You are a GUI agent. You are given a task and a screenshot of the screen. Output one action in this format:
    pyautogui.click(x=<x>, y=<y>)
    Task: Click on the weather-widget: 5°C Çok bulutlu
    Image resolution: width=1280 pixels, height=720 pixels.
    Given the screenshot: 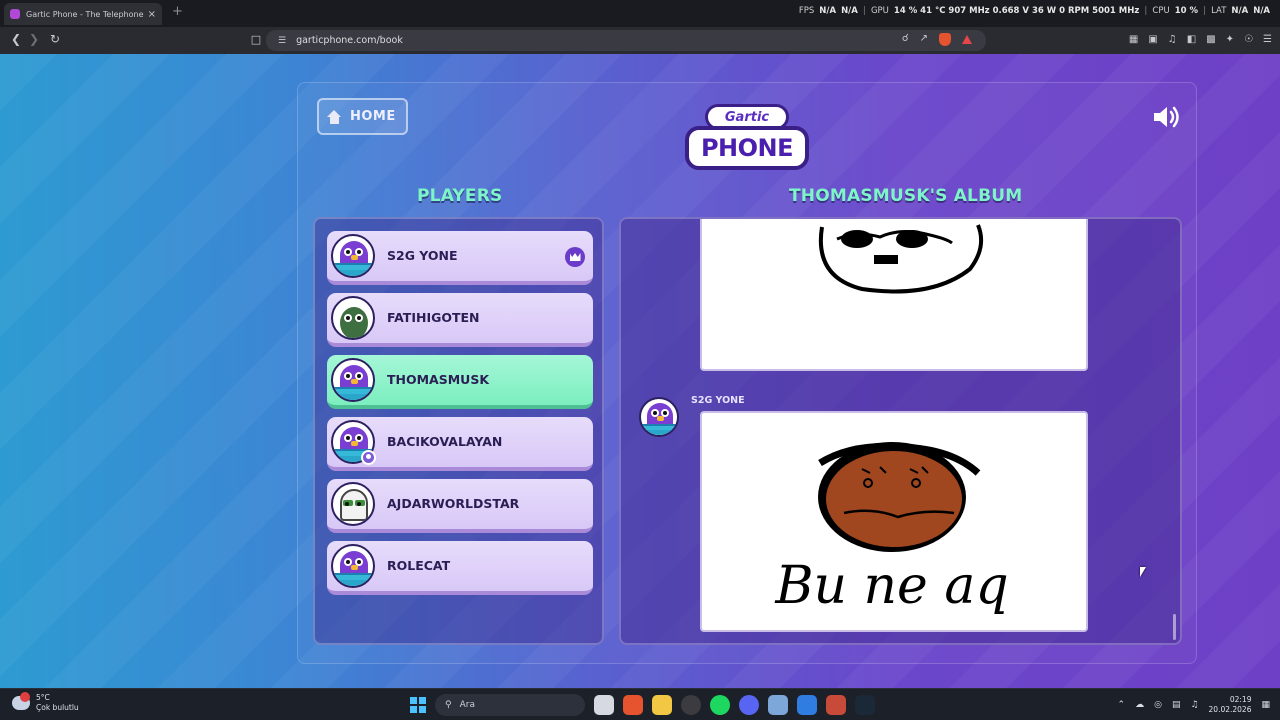 What is the action you would take?
    pyautogui.click(x=45, y=702)
    